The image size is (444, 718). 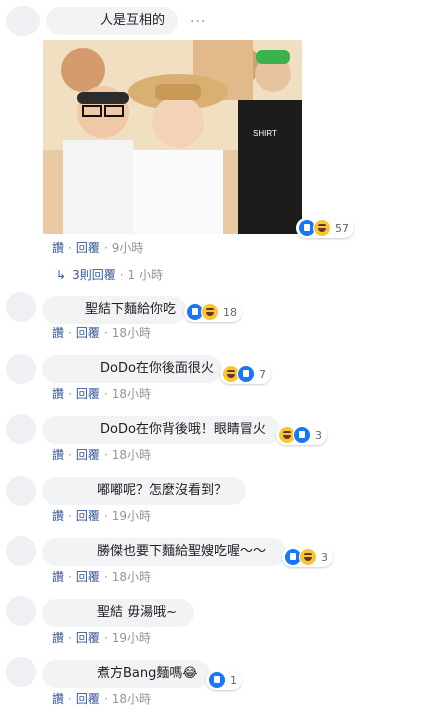 What do you see at coordinates (61, 275) in the screenshot?
I see `reply-arrow-icon: ↳` at bounding box center [61, 275].